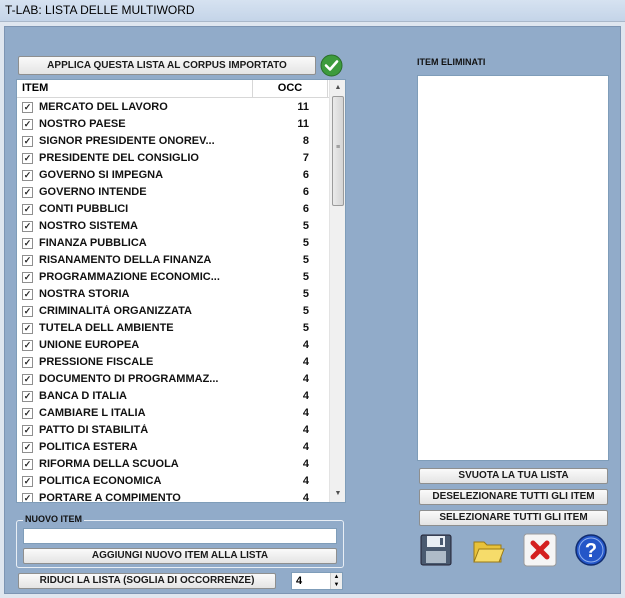 The width and height of the screenshot is (625, 598). What do you see at coordinates (172, 209) in the screenshot?
I see `list-item: ✓ CONTI PUBBLICI 6` at bounding box center [172, 209].